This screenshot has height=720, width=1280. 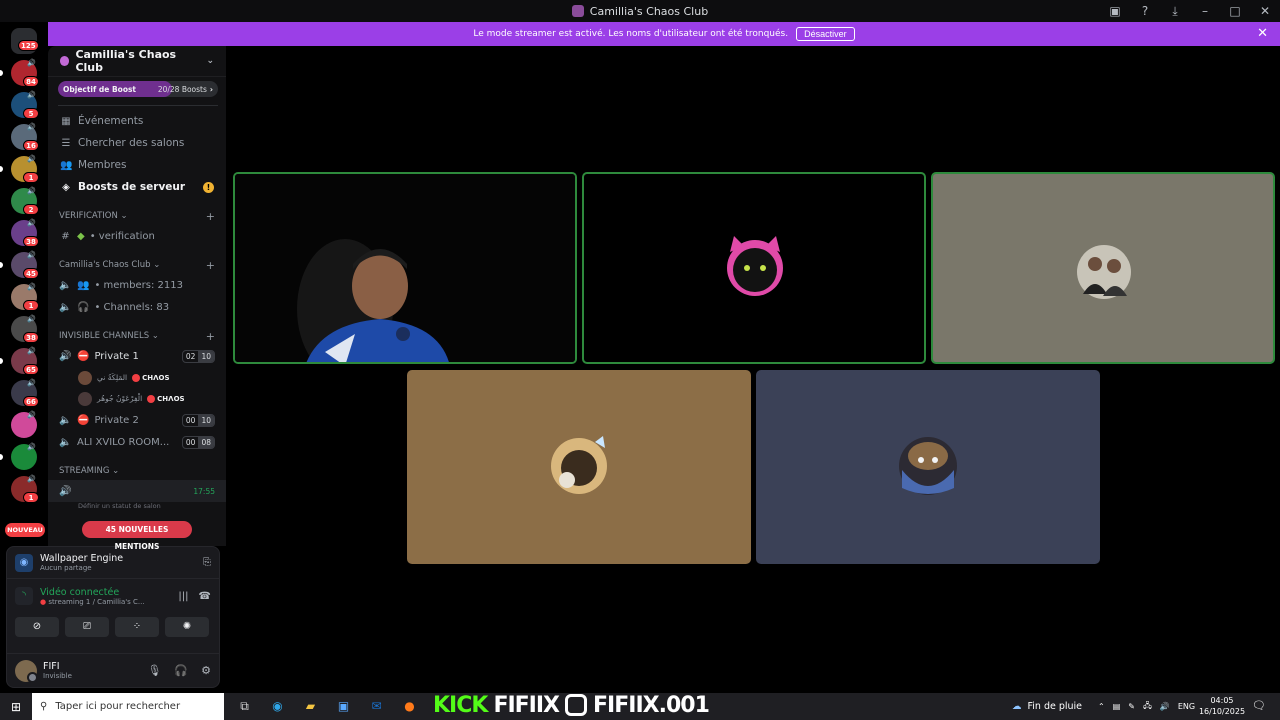 I want to click on boost-icon: ◈, so click(x=66, y=187).